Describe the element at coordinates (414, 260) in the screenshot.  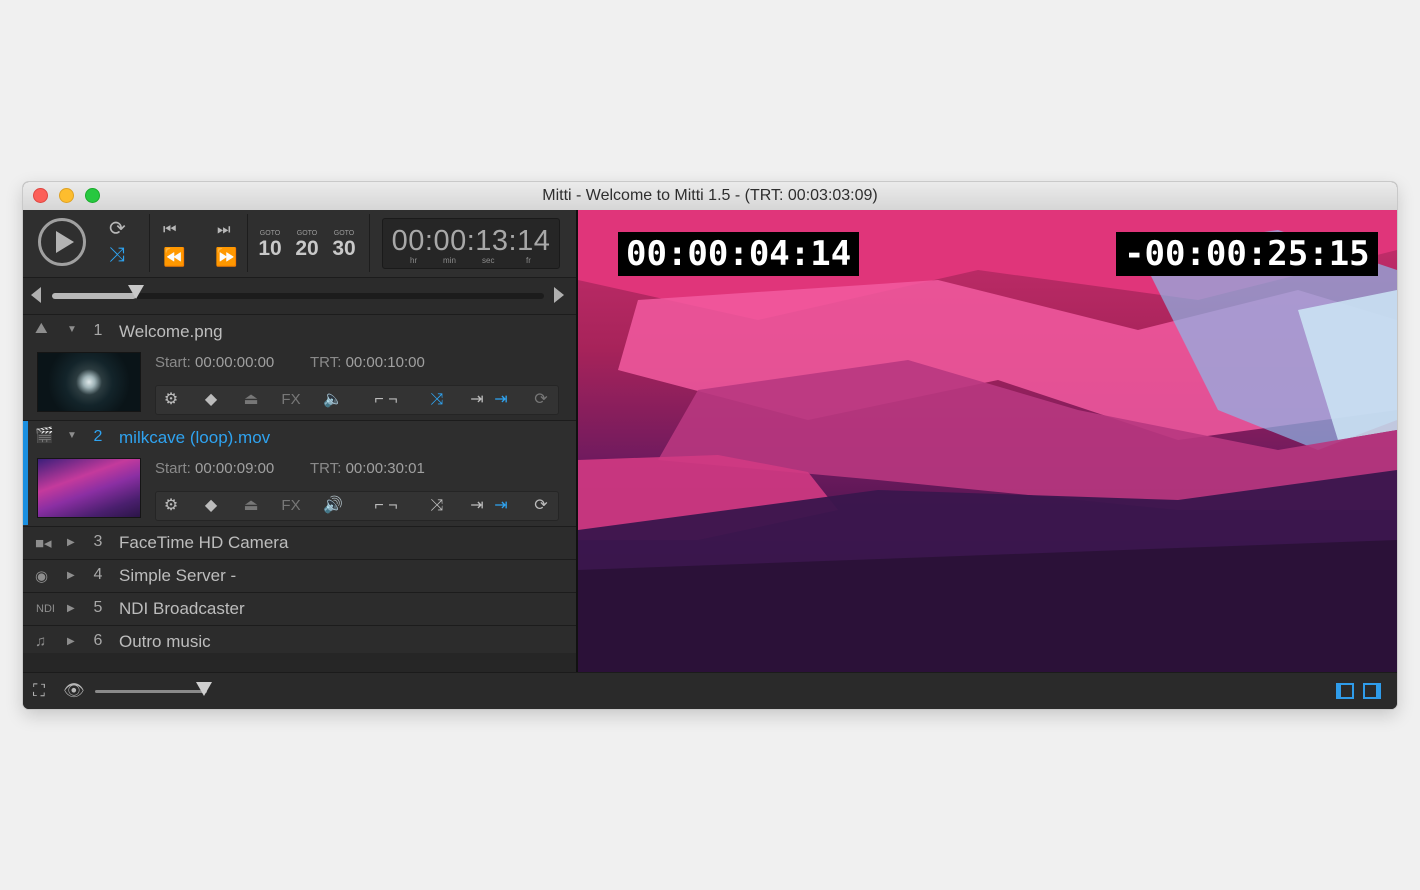
I see `unit-hr: hr` at that location.